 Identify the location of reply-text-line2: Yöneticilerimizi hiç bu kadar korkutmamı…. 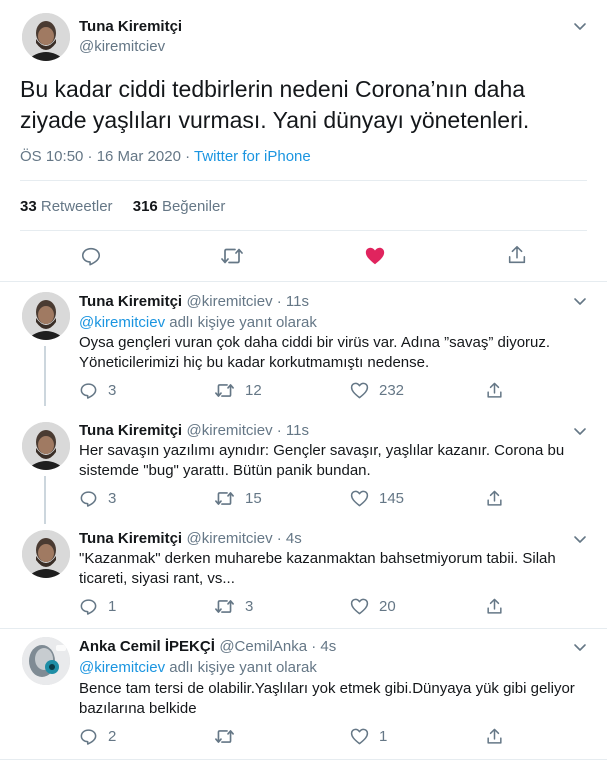
(254, 362).